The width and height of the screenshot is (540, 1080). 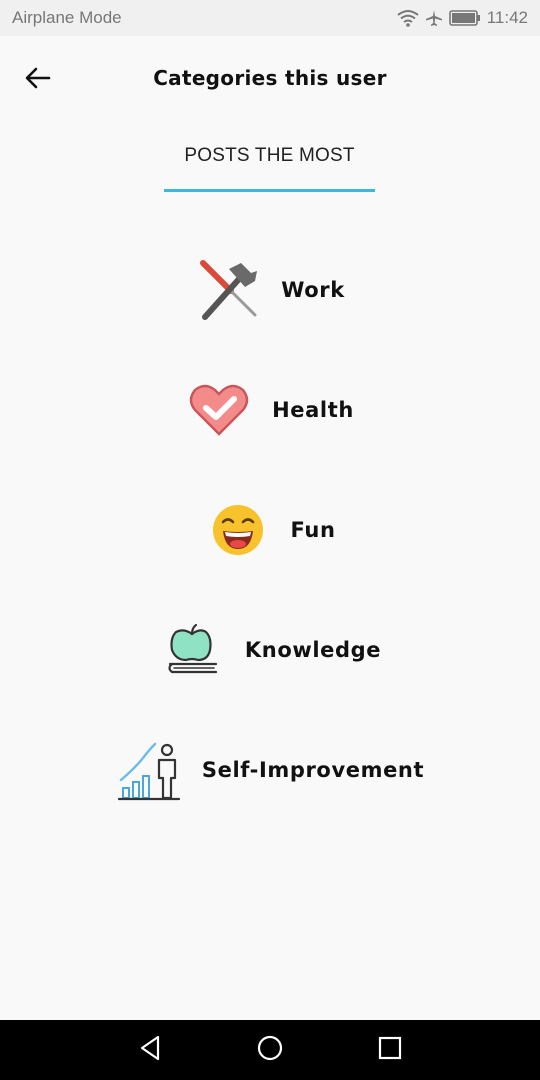 I want to click on header: Categories this user, so click(x=270, y=78).